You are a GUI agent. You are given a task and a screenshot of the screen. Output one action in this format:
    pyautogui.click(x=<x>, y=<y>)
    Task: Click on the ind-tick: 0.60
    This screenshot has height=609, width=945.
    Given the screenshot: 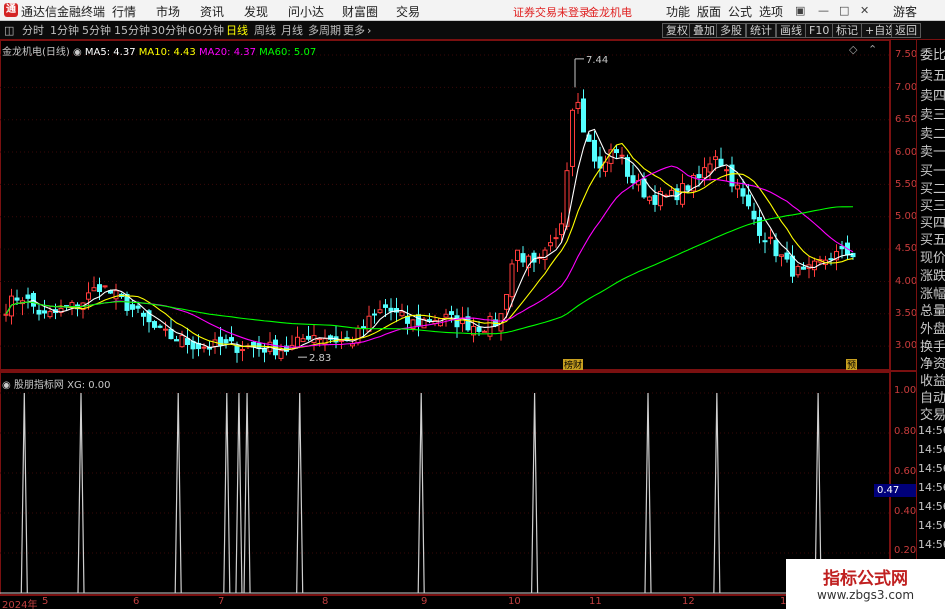 What is the action you would take?
    pyautogui.click(x=905, y=471)
    